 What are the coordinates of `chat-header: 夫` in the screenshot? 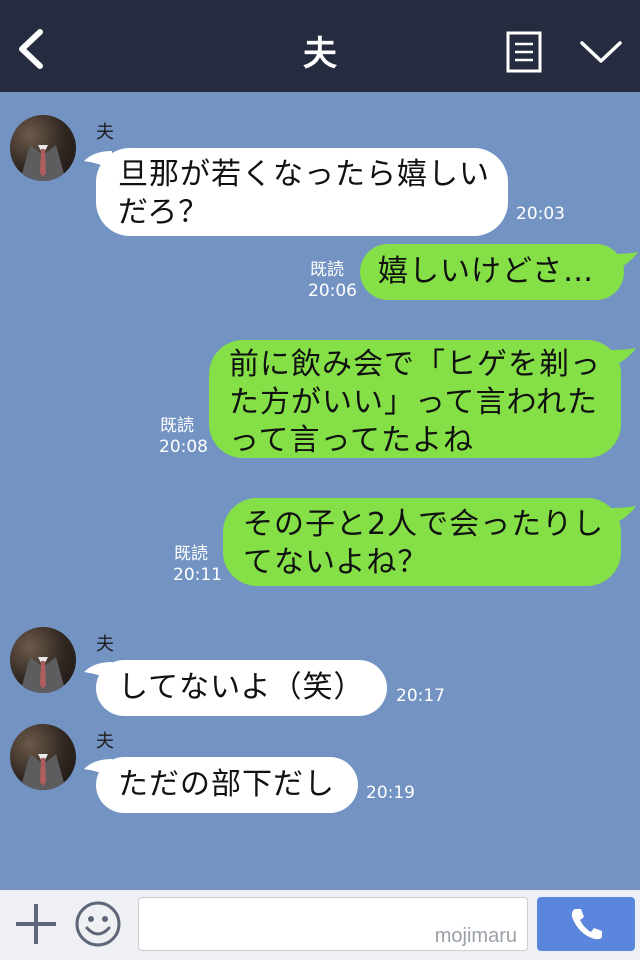 It's located at (320, 46).